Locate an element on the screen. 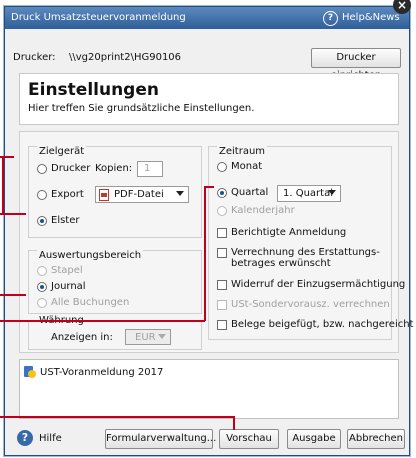  currency-select: EUR is located at coordinates (148, 337).